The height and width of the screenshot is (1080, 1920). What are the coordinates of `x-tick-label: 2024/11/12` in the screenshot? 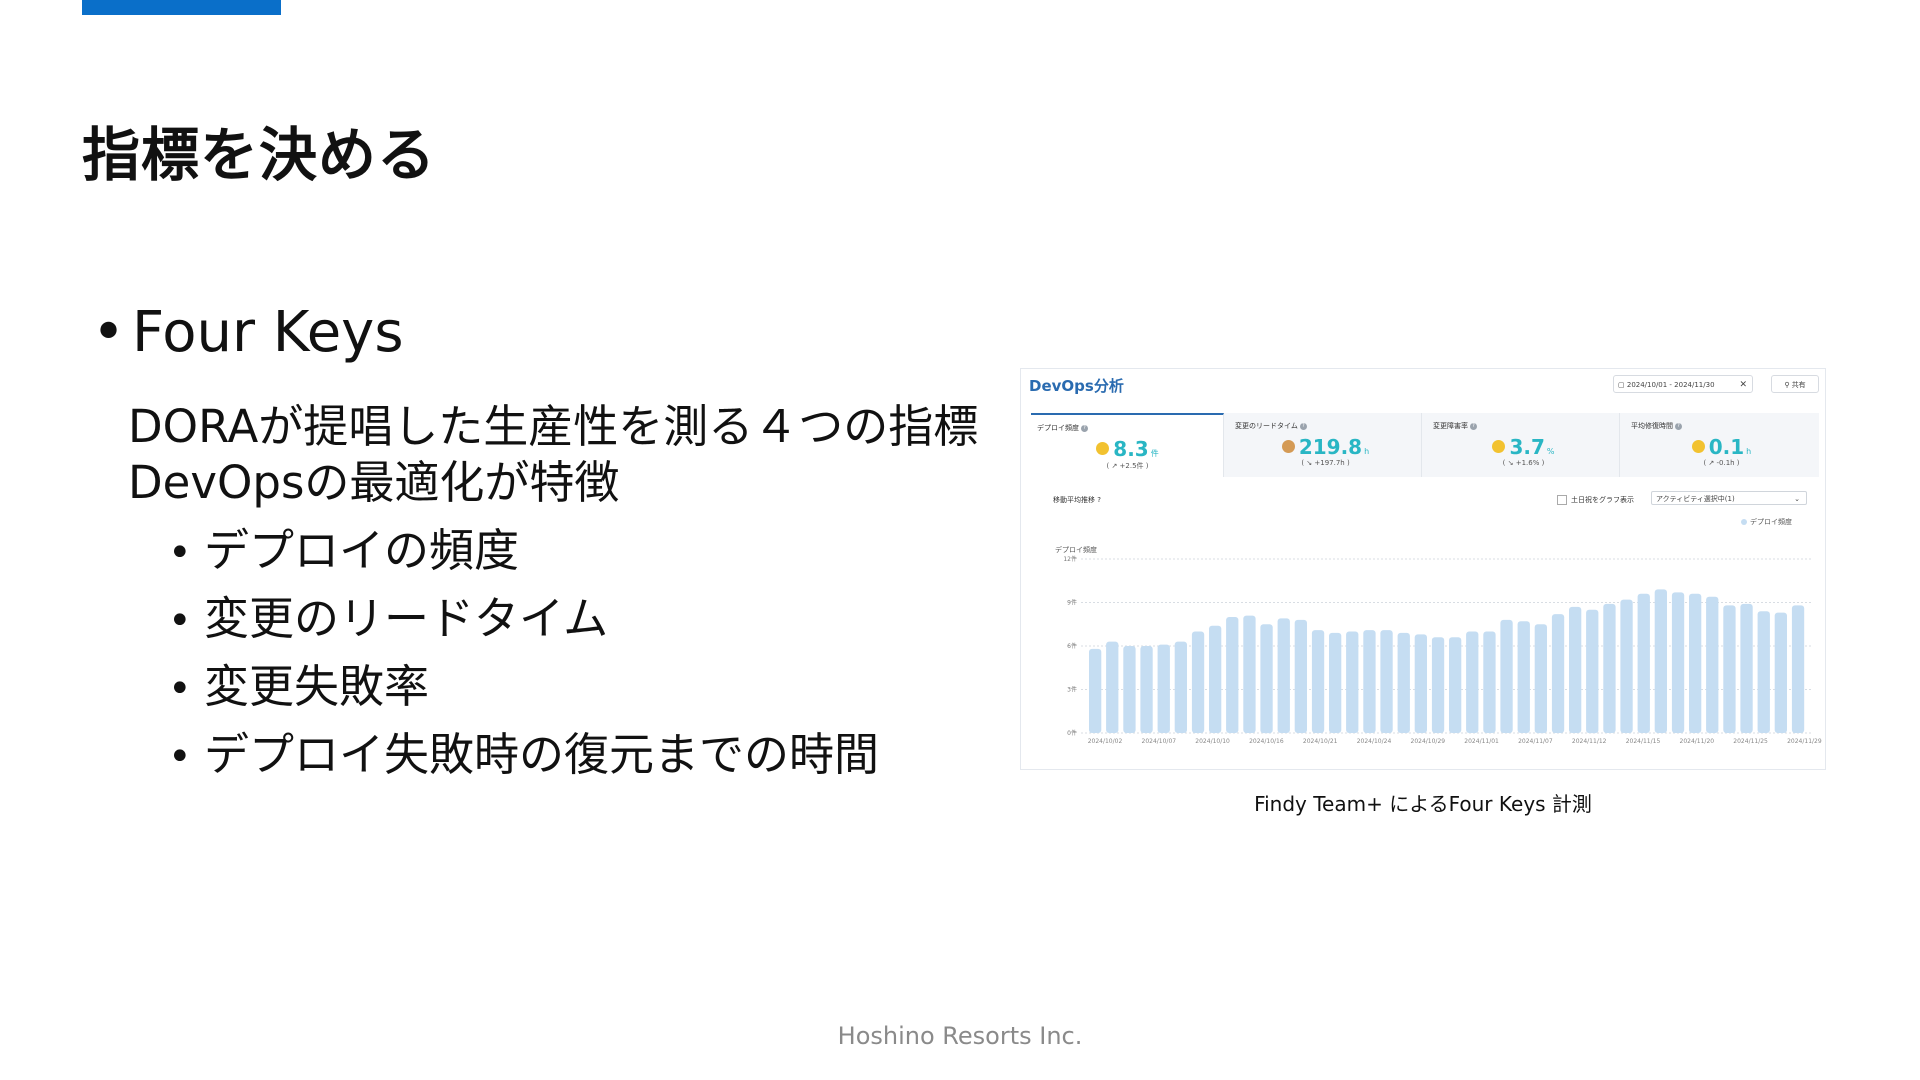 It's located at (1589, 741).